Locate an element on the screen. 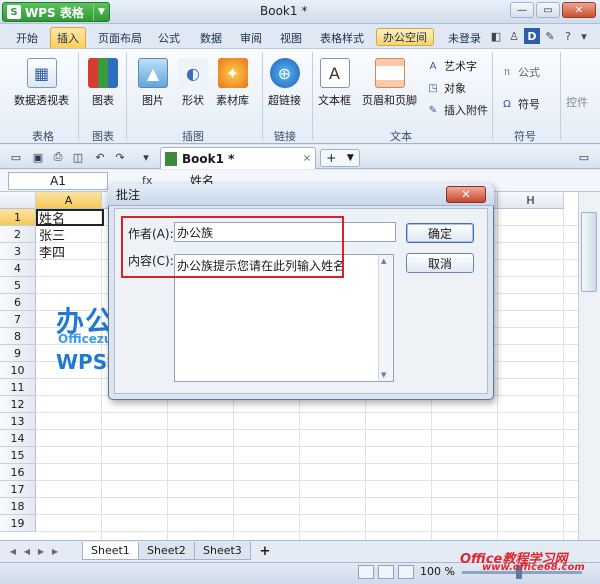 The height and width of the screenshot is (584, 600). row-header-7: 7 is located at coordinates (18, 319).